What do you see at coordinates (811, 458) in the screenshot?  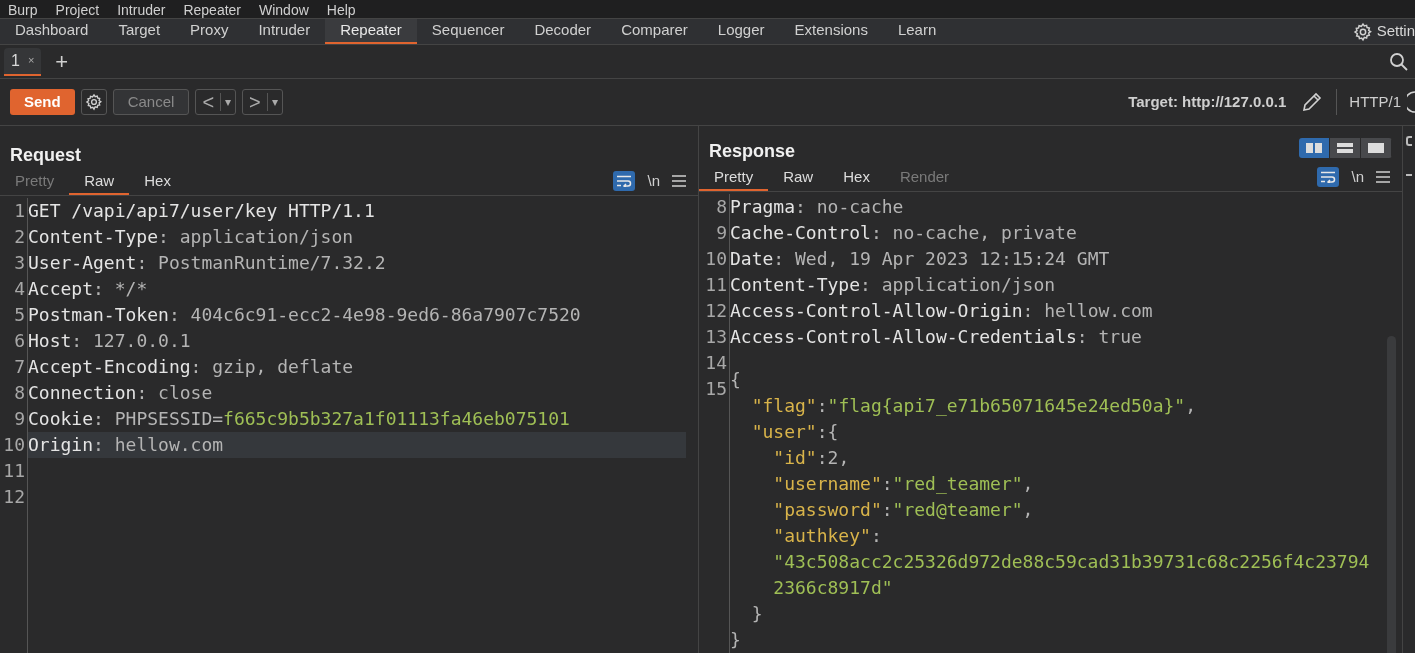 I see `code-line: "id":2,` at bounding box center [811, 458].